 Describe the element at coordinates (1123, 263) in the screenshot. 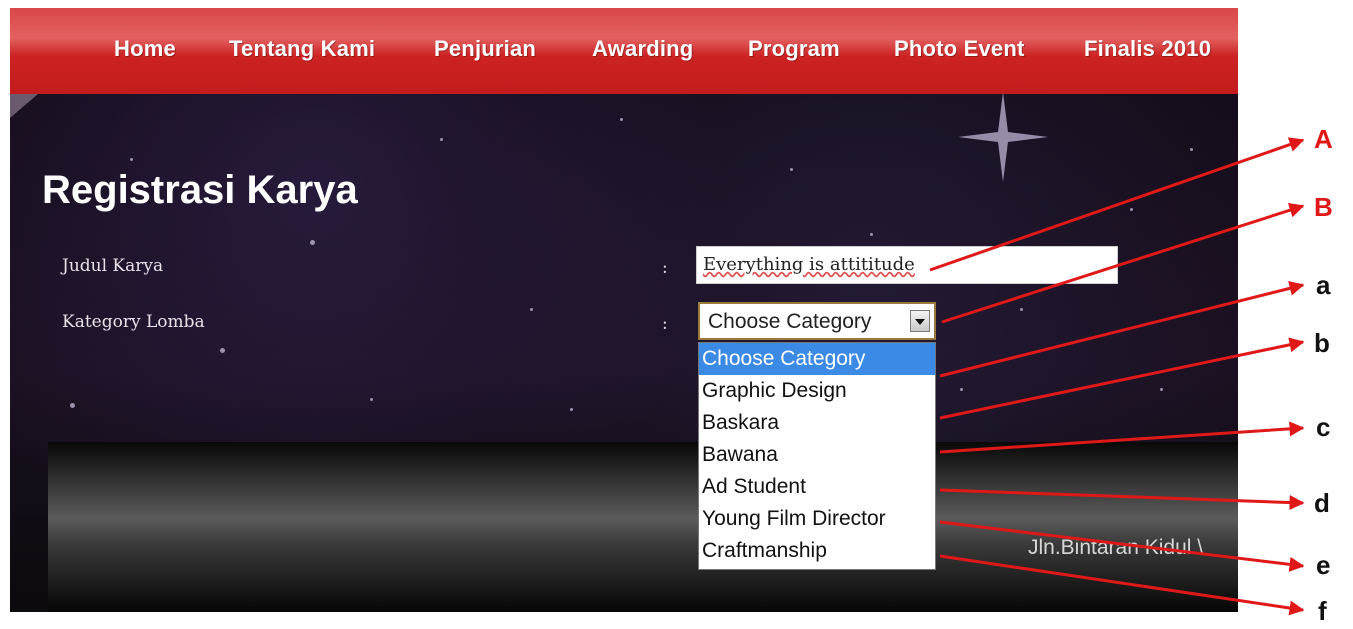

I see `arrow-b-upper` at that location.